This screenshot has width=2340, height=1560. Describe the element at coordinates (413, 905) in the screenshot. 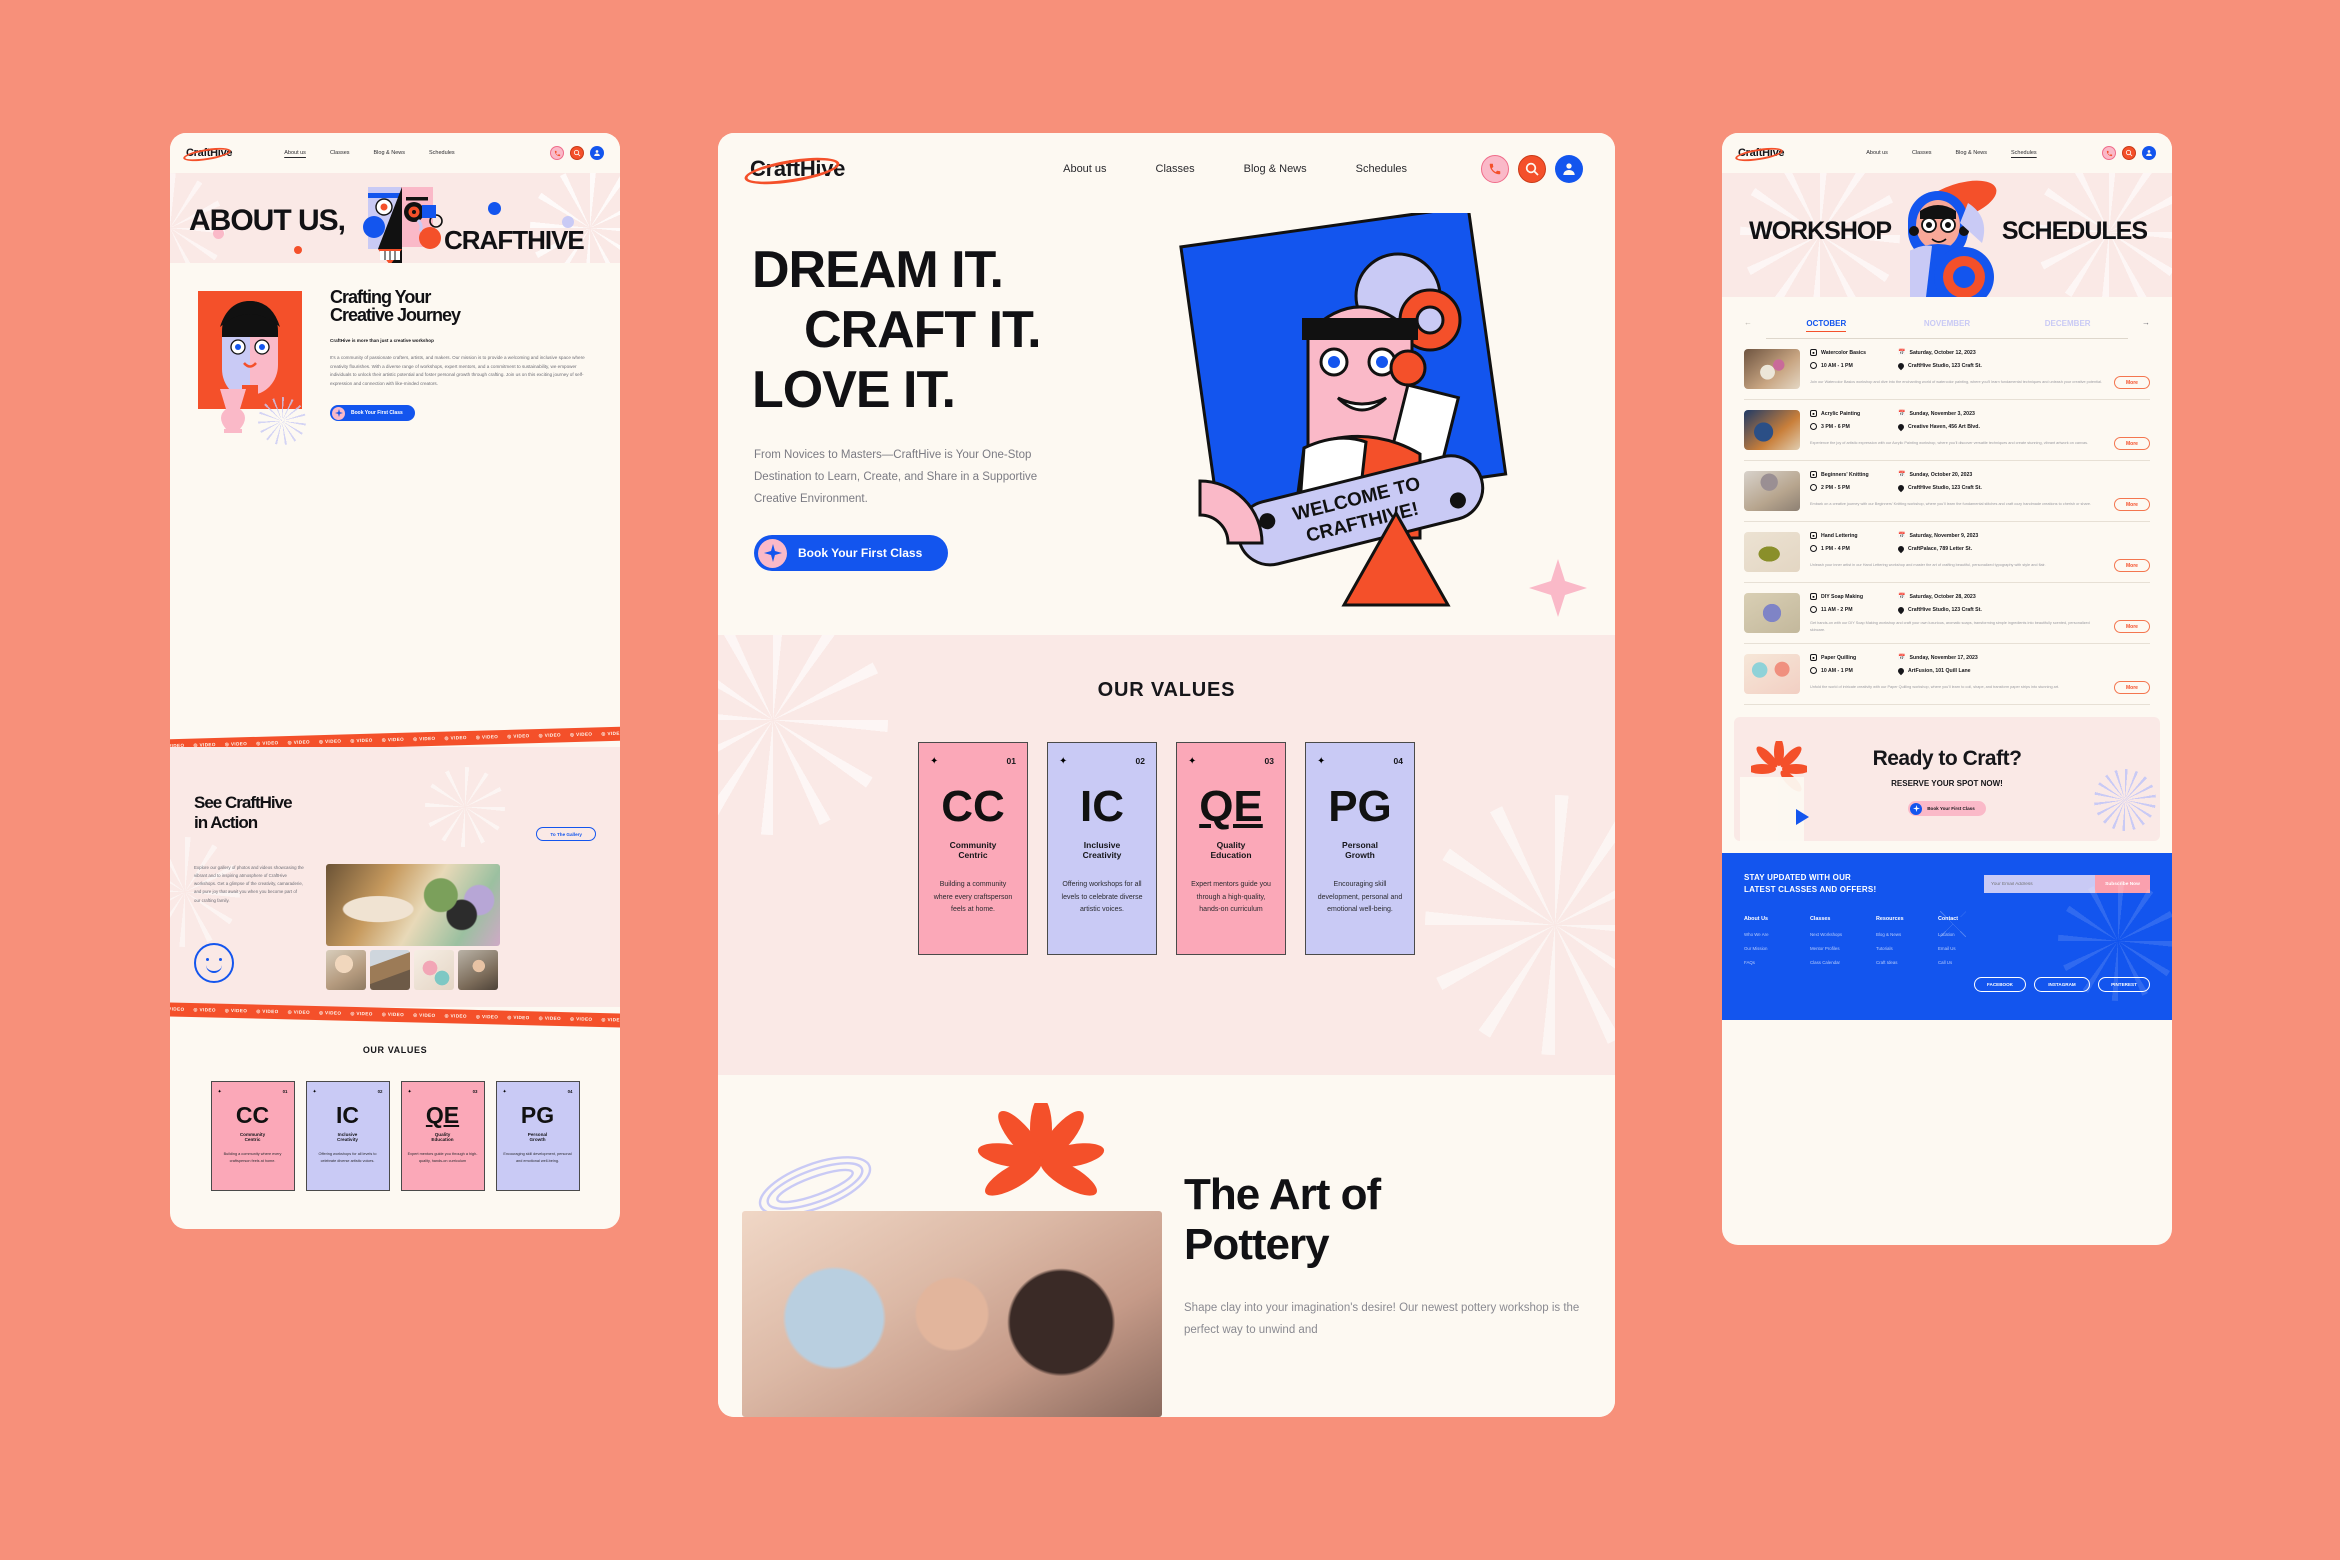

I see `gallery-main-image` at that location.